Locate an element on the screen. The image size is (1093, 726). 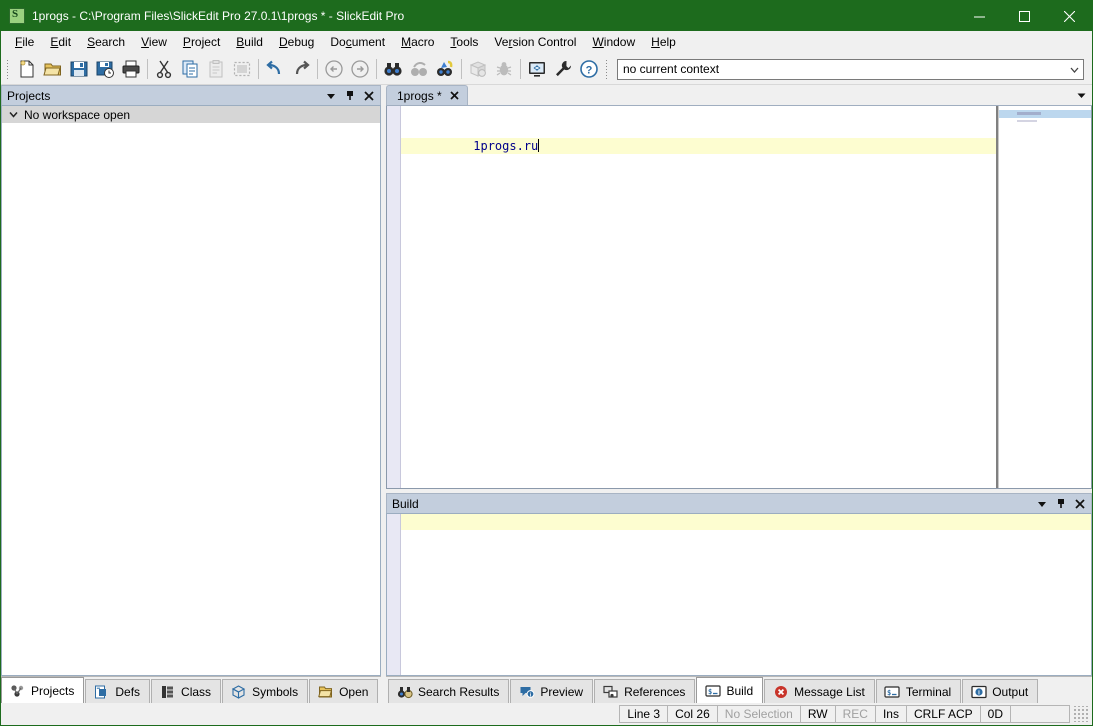
build-output is located at coordinates (739, 594).